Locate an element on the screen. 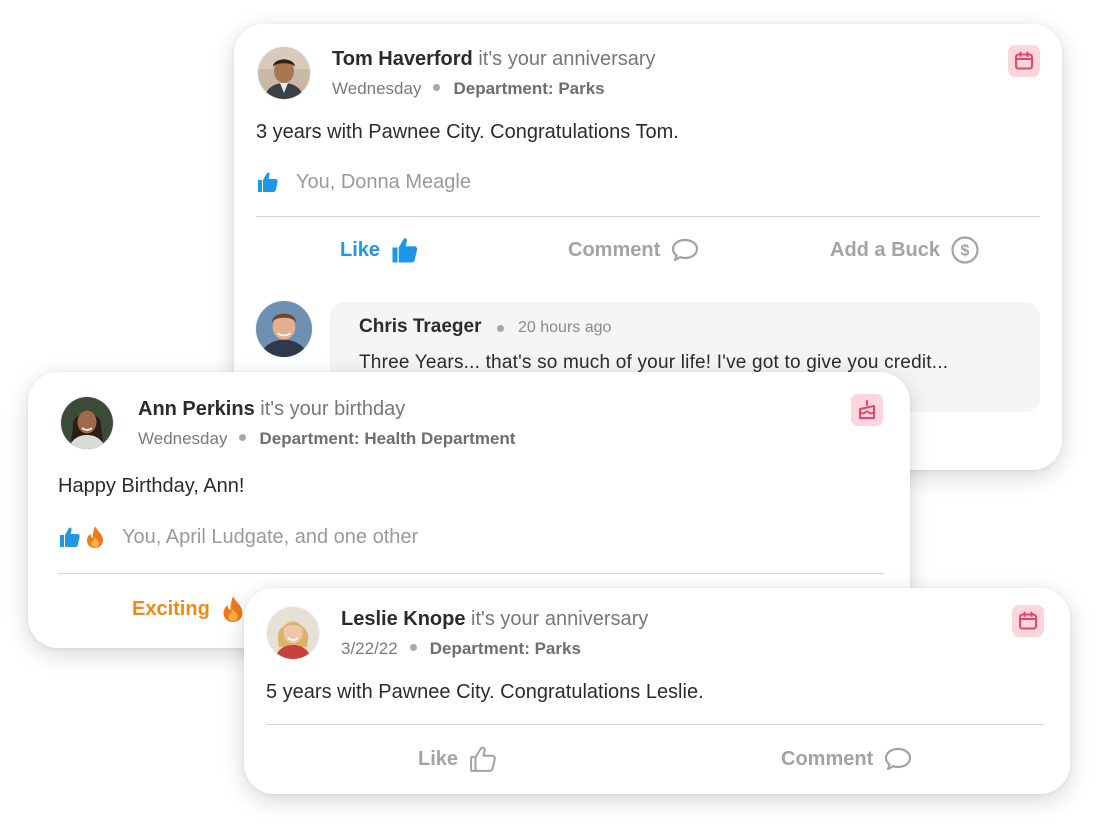  post-meta: 3/22/22 Department: Parks is located at coordinates (461, 649).